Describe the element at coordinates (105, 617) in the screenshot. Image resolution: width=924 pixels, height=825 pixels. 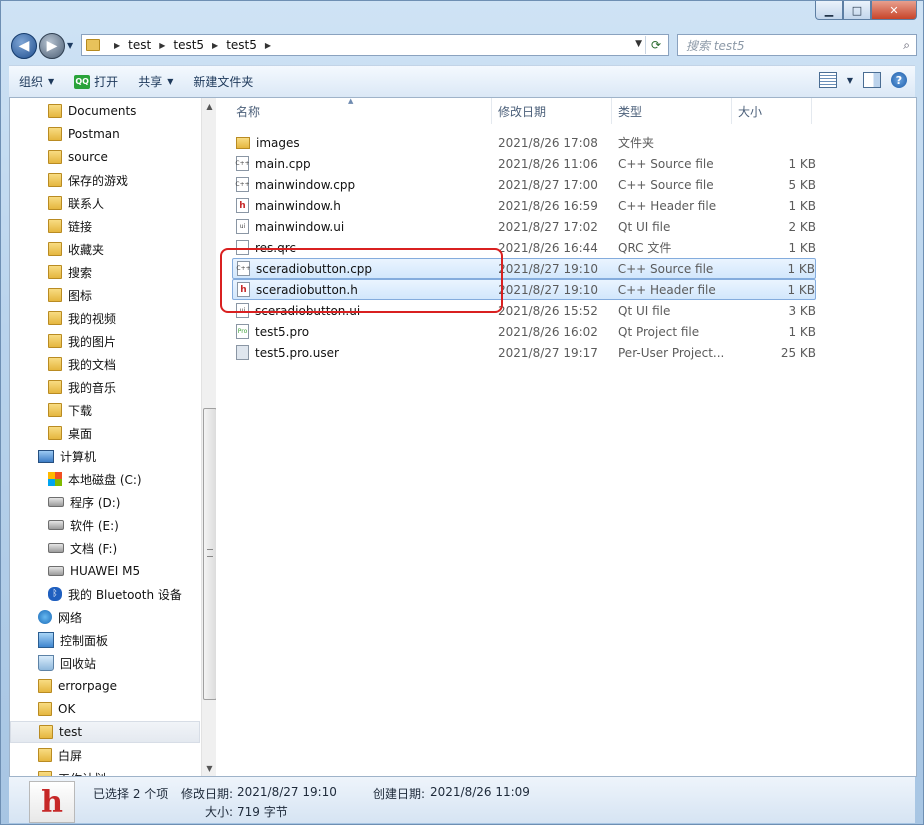
I see `sidebar-item: 网络` at that location.